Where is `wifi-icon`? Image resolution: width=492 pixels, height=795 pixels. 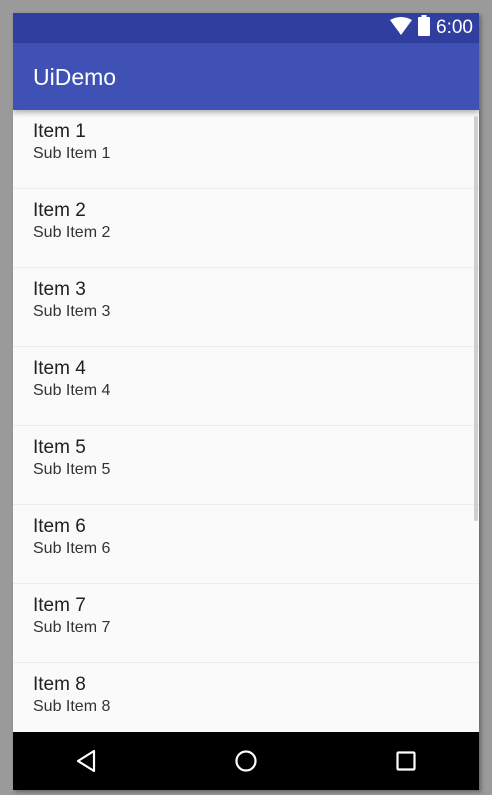 wifi-icon is located at coordinates (401, 28).